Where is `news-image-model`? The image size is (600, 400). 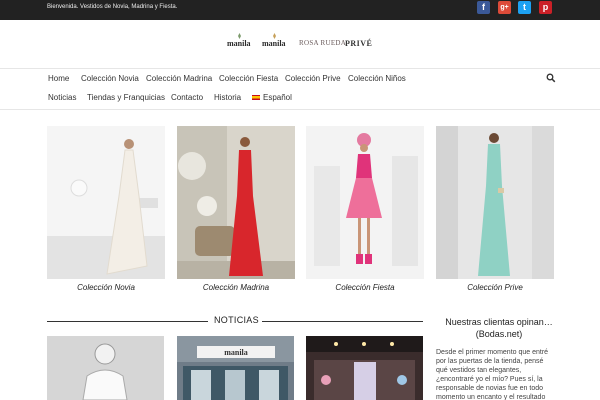 news-image-model is located at coordinates (105, 368).